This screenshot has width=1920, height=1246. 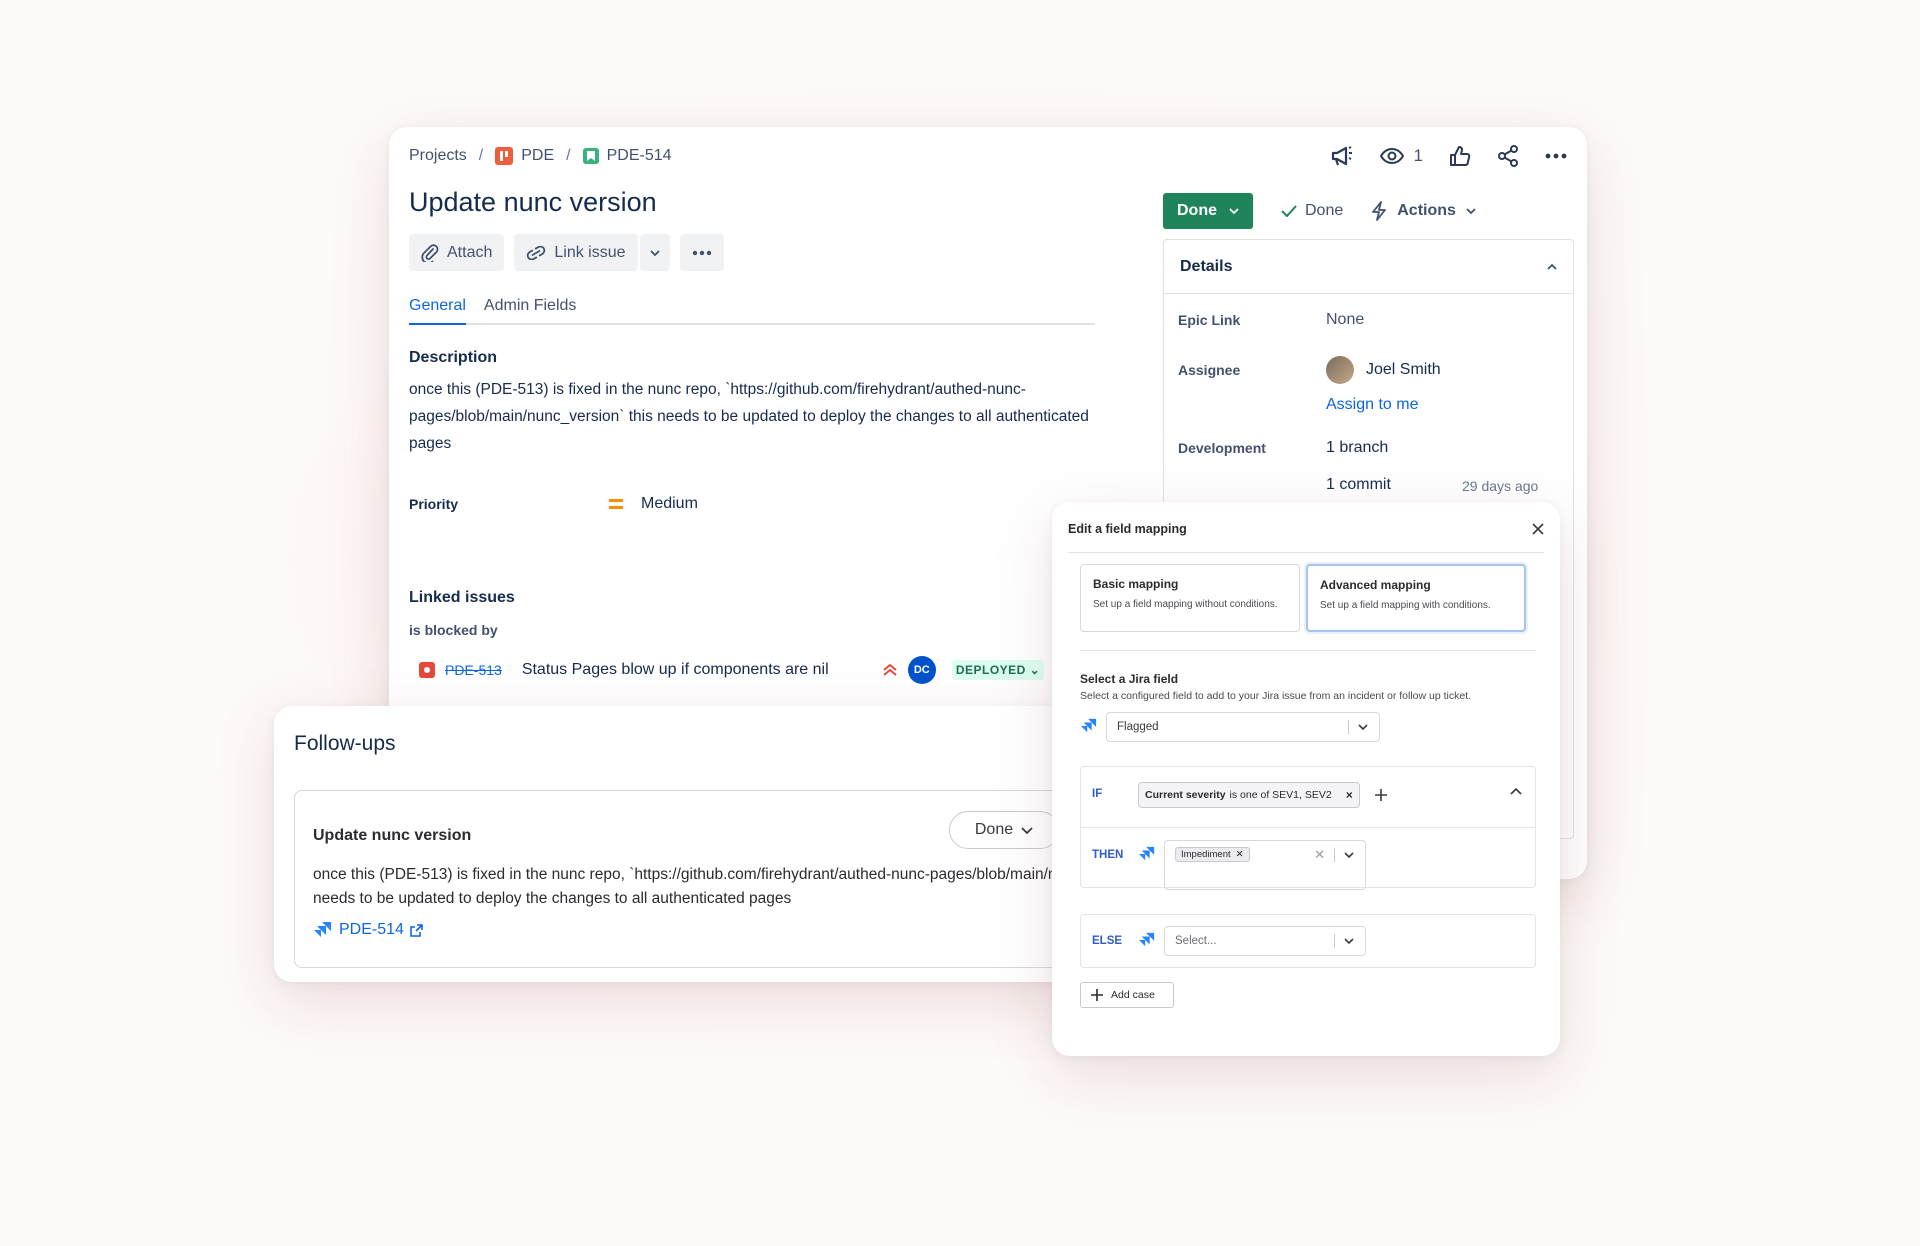 I want to click on status-badge: DEPLOYED ⌄, so click(x=998, y=670).